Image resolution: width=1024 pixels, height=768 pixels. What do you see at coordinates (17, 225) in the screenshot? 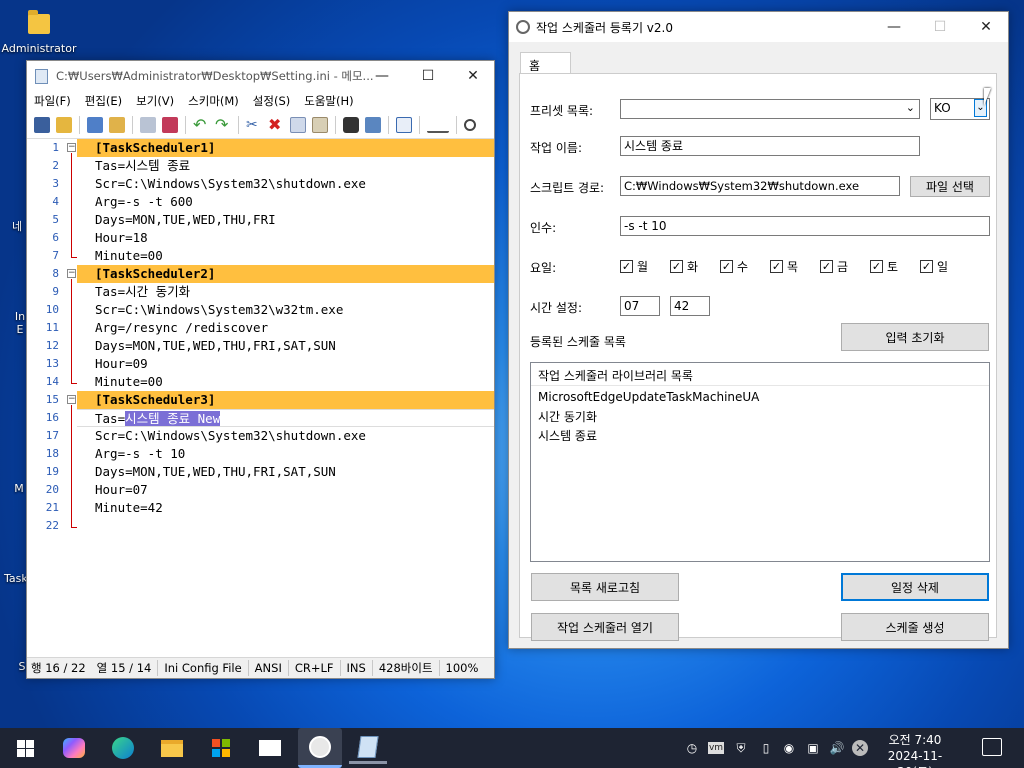
I see `desktop-icon-partial: 네` at bounding box center [17, 225].